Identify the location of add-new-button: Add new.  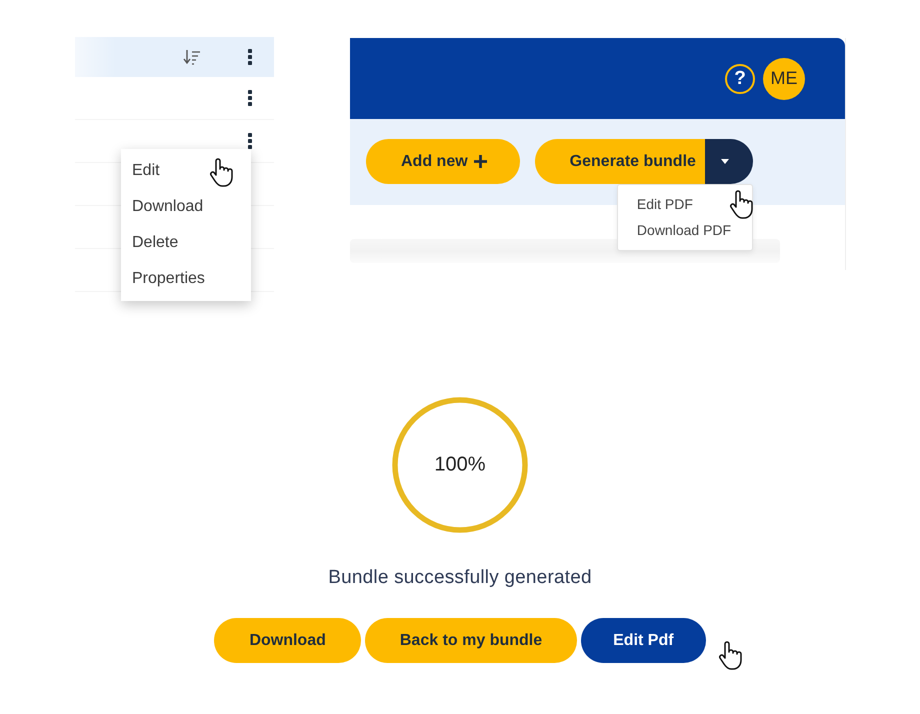
(443, 161).